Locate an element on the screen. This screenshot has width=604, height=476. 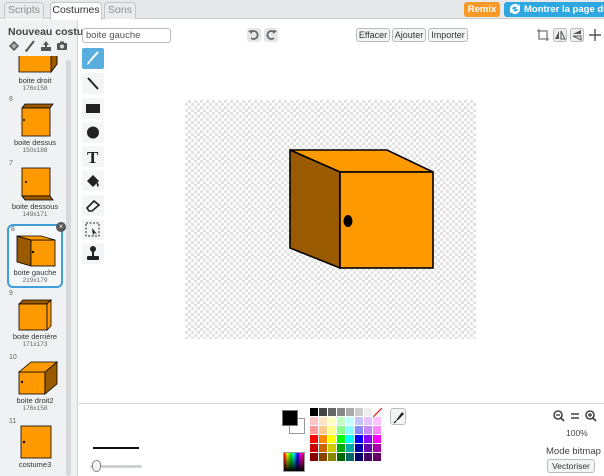
paint-brush-icon is located at coordinates (30, 46).